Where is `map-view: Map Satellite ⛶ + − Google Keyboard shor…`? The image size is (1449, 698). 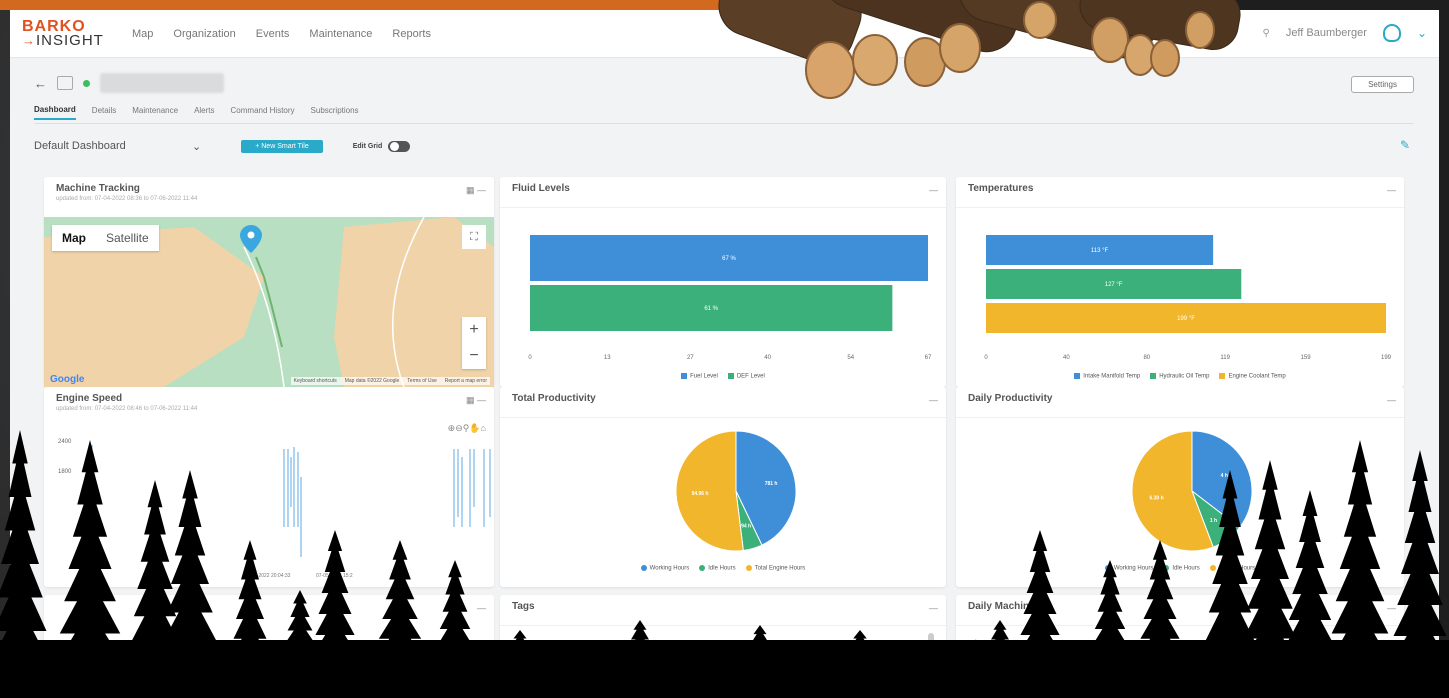 map-view: Map Satellite ⛶ + − Google Keyboard shor… is located at coordinates (269, 302).